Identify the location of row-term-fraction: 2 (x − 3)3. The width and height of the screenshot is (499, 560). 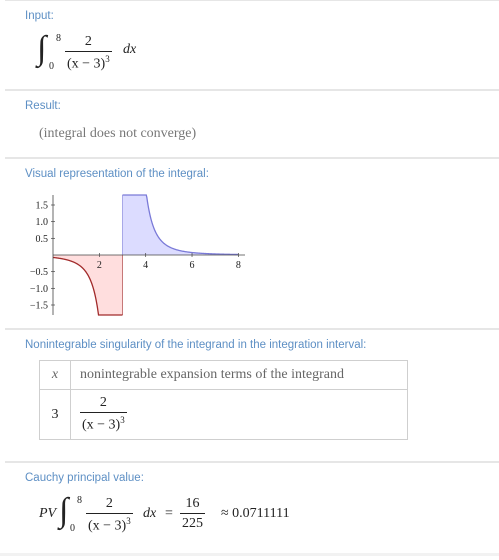
(103, 414).